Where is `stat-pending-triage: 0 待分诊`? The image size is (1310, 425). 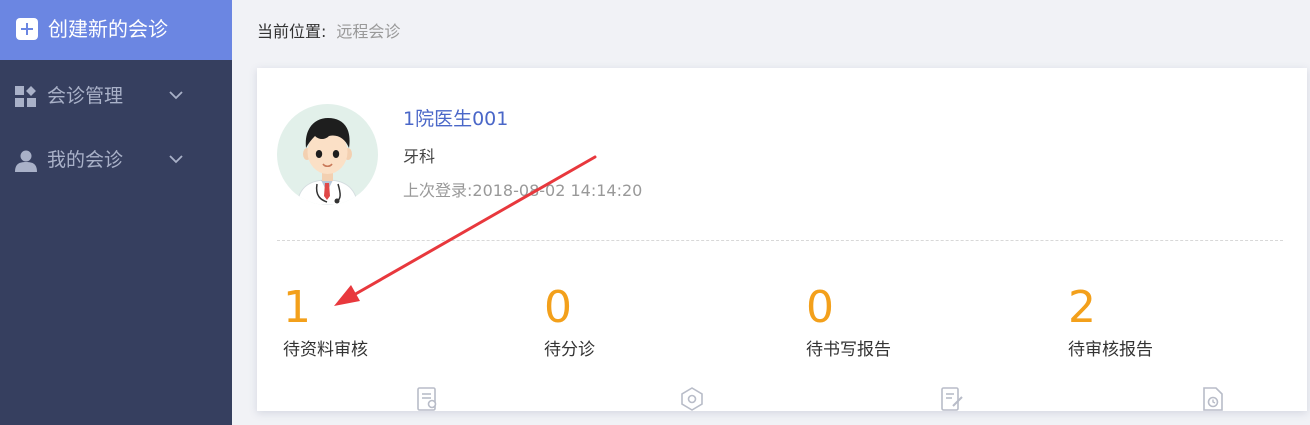
stat-pending-triage: 0 待分诊 is located at coordinates (644, 322).